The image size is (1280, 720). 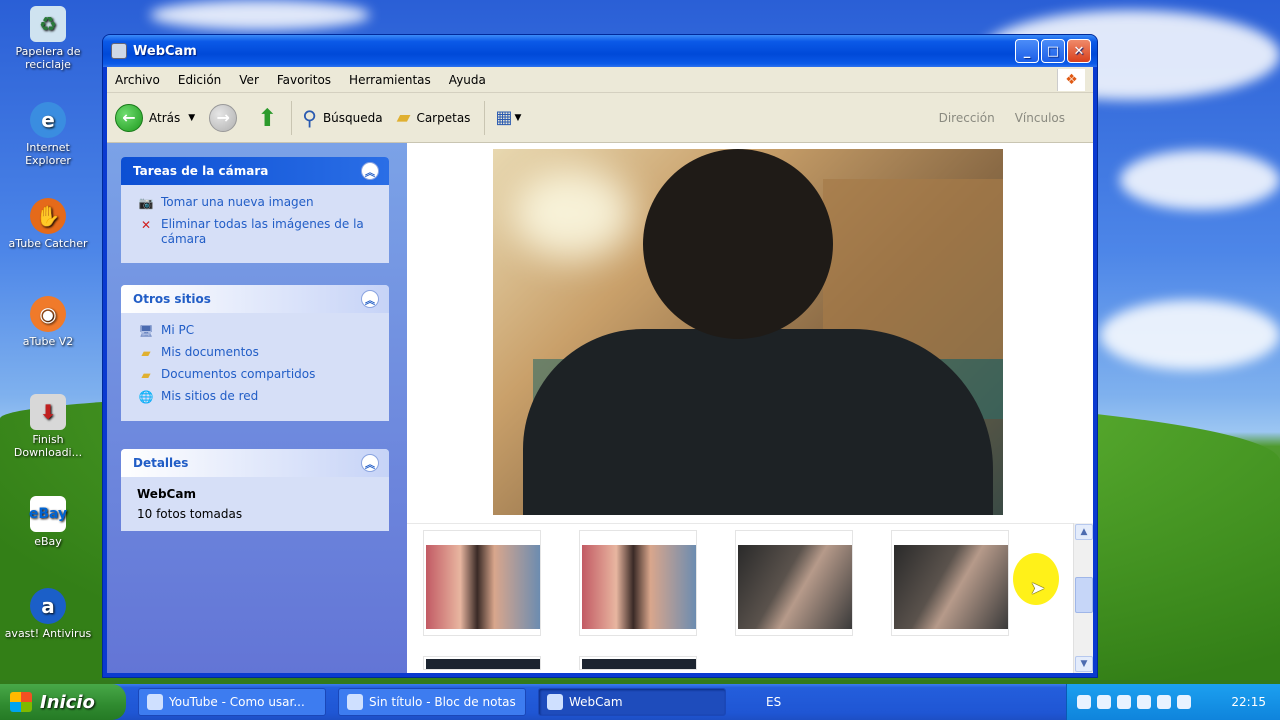 What do you see at coordinates (1248, 702) in the screenshot?
I see `clock: 22:15` at bounding box center [1248, 702].